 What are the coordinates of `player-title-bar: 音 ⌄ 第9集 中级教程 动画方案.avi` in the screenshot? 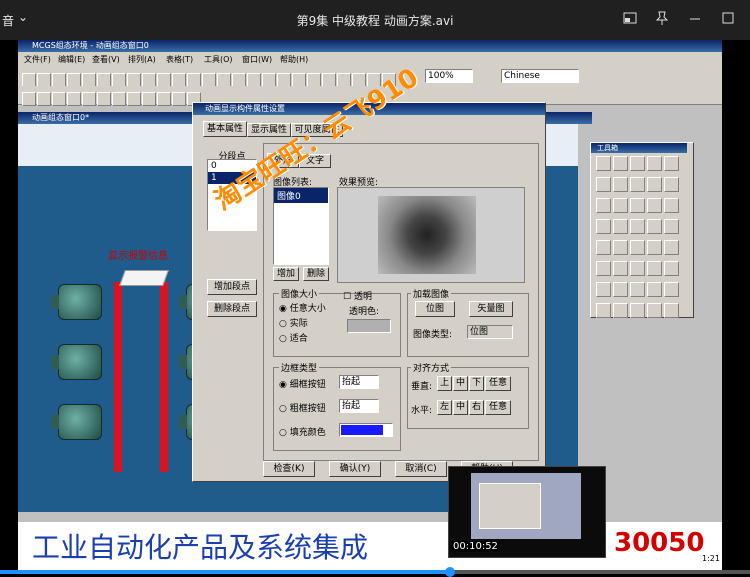 It's located at (375, 20).